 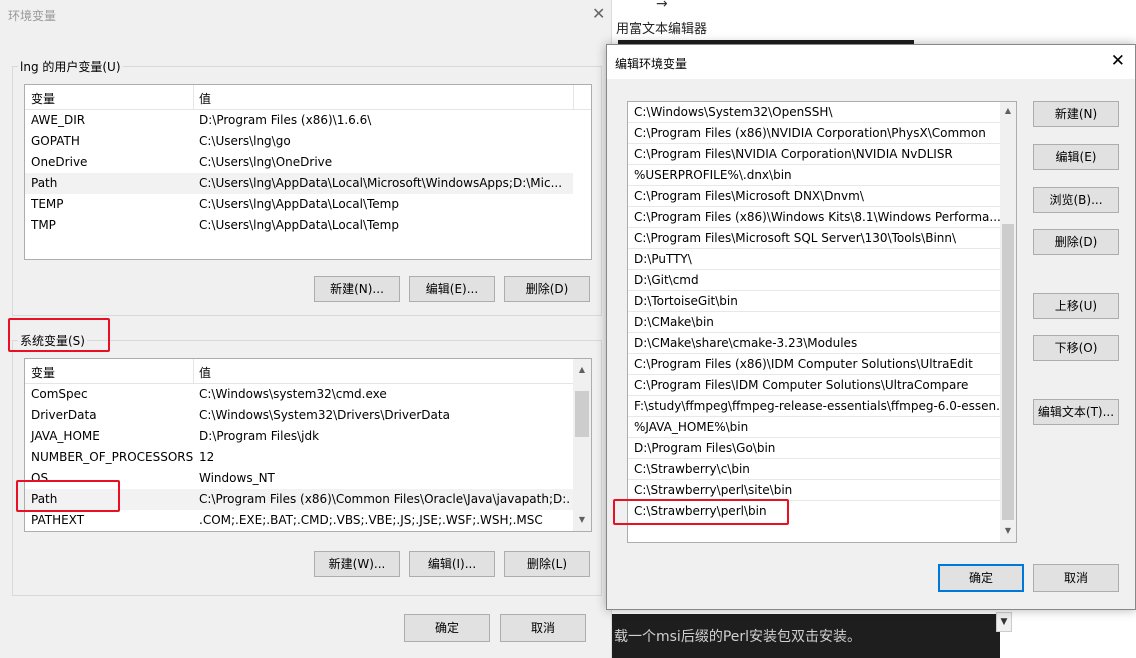 I want to click on list-item: D:\Git\cmd, so click(x=814, y=280).